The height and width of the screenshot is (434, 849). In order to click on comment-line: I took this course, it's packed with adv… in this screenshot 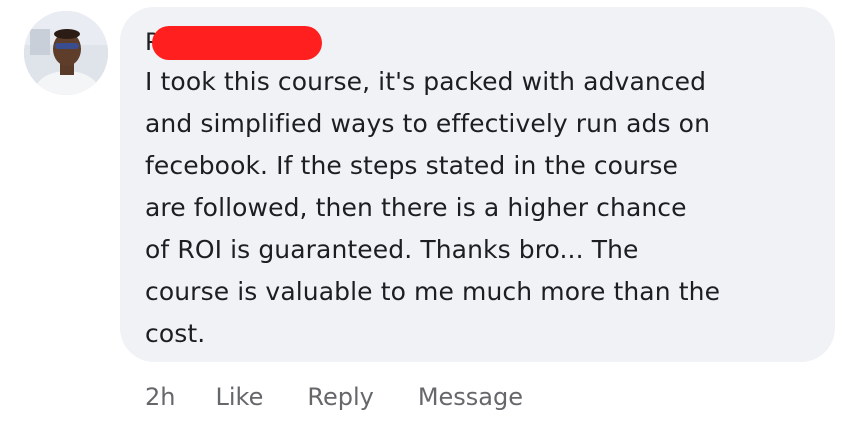, I will do `click(426, 81)`.